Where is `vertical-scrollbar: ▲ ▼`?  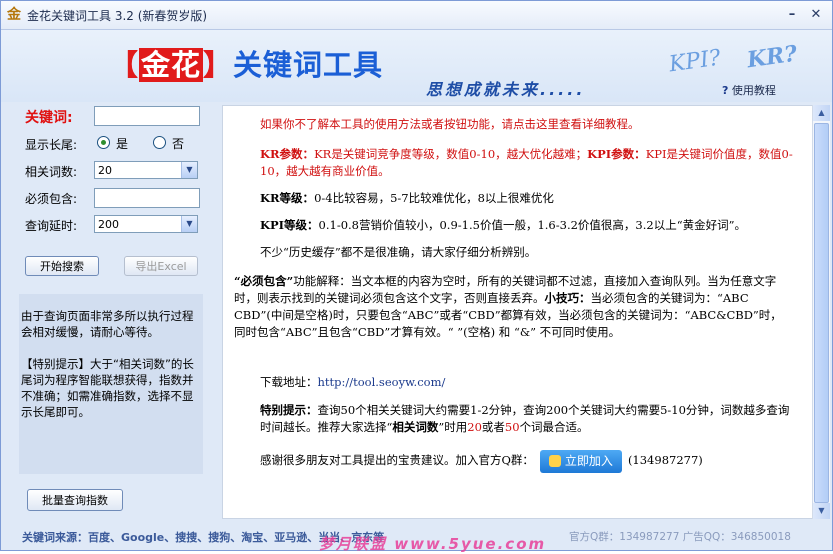 vertical-scrollbar: ▲ ▼ is located at coordinates (821, 312).